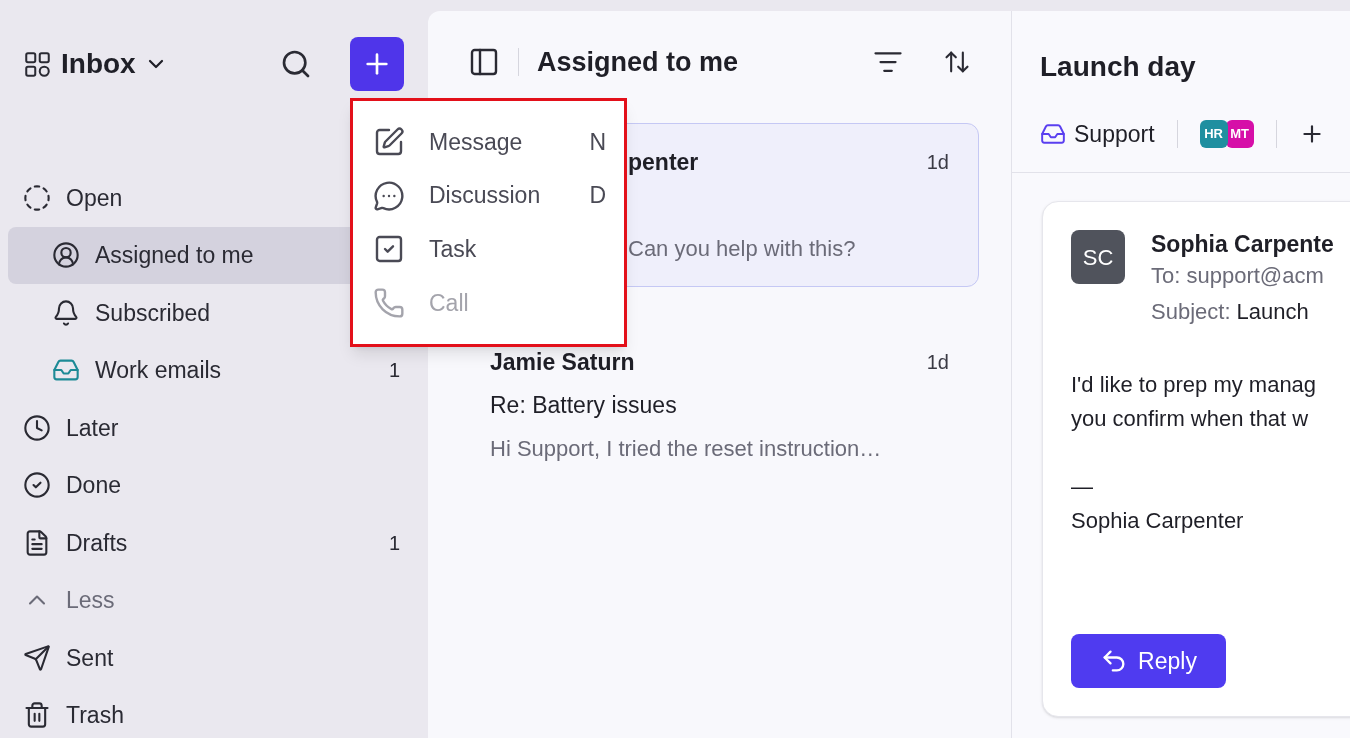  What do you see at coordinates (638, 62) in the screenshot?
I see `list-title: Assigned to me` at bounding box center [638, 62].